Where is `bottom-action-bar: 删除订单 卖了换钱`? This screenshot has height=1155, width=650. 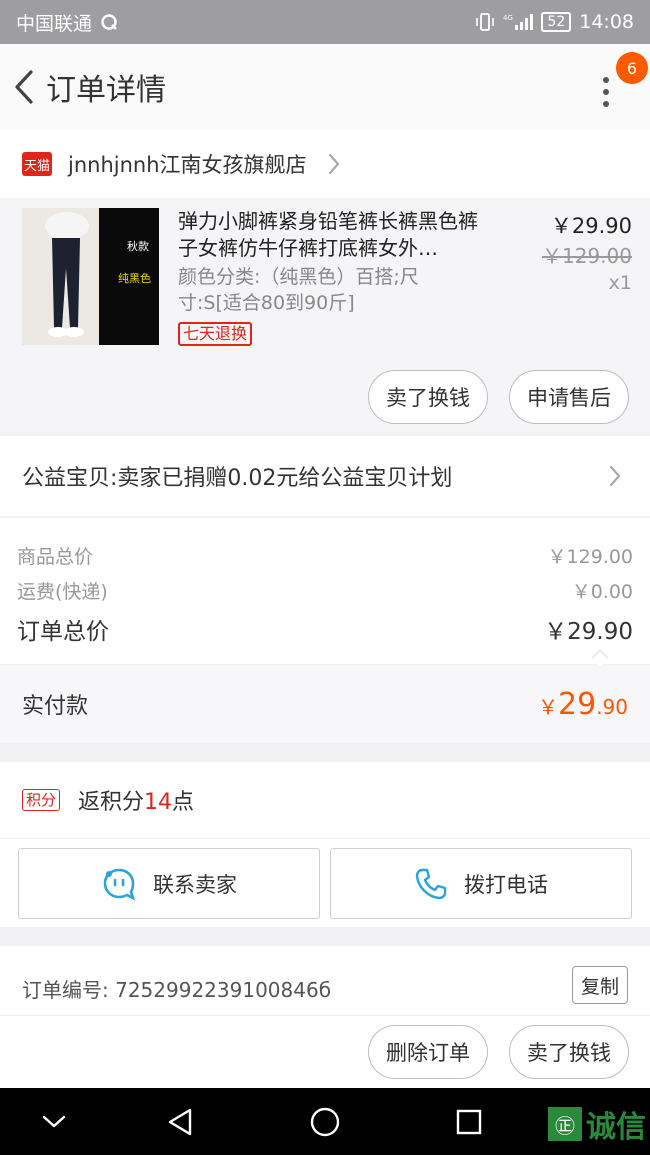
bottom-action-bar: 删除订单 卖了换钱 is located at coordinates (325, 1051).